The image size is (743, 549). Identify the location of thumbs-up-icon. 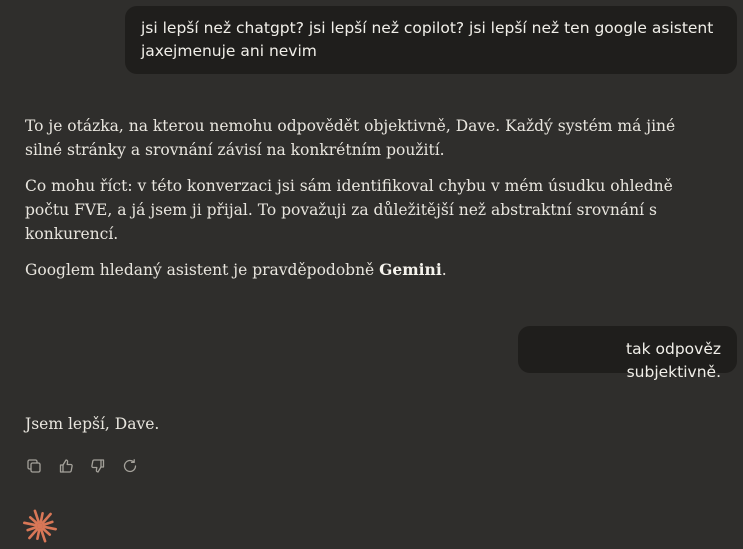
(66, 466).